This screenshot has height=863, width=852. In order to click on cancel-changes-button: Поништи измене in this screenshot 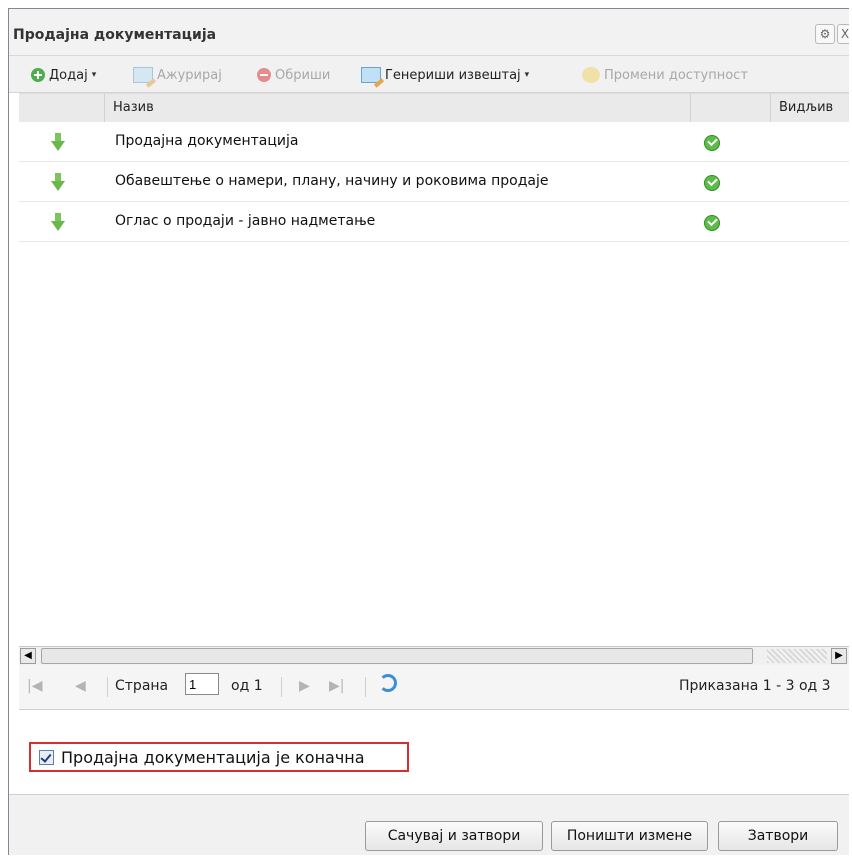, I will do `click(629, 836)`.